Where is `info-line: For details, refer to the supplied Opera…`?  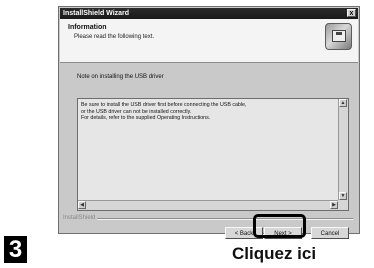
info-line: For details, refer to the supplied Opera… is located at coordinates (146, 118).